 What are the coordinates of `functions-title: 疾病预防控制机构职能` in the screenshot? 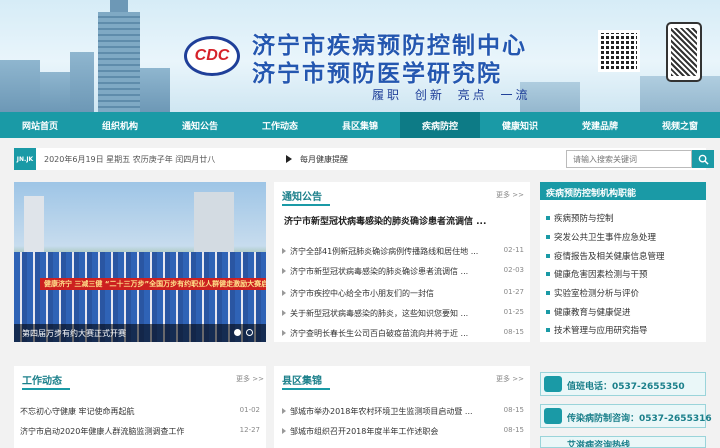 It's located at (623, 191).